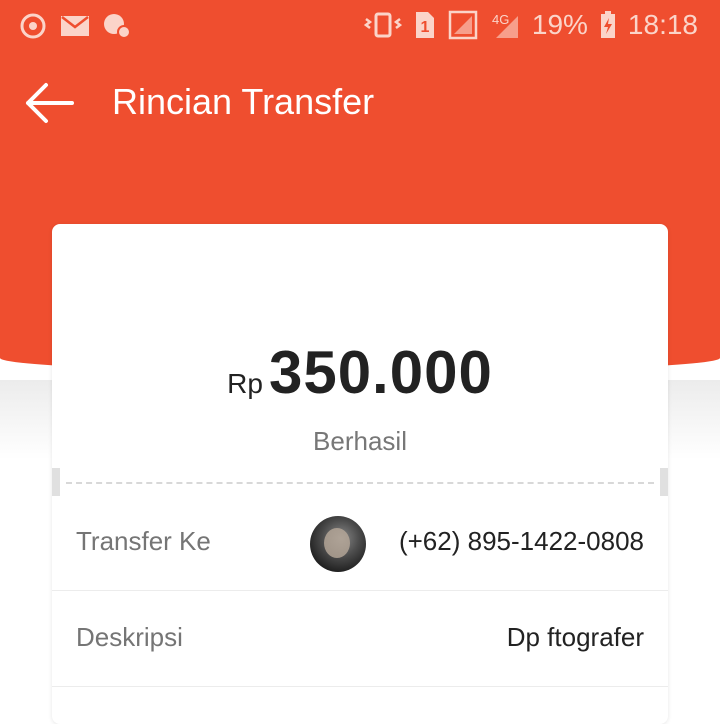 The image size is (720, 724). I want to click on detail-value: (+62) 895-1422-0808, so click(521, 541).